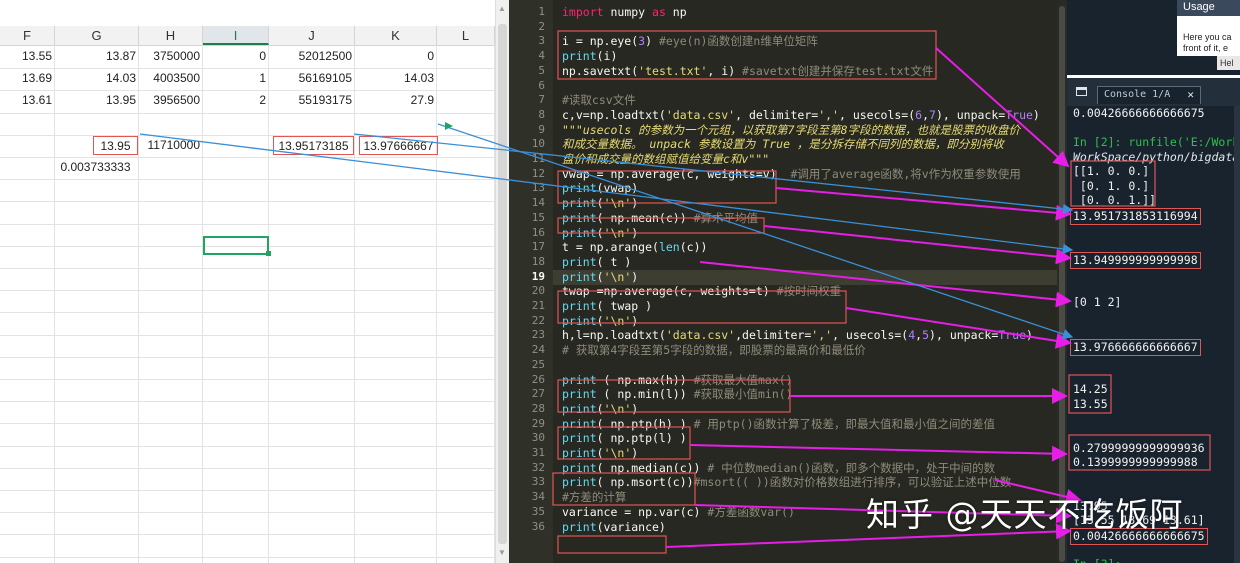 The width and height of the screenshot is (1240, 563). Describe the element at coordinates (594, 497) in the screenshot. I see `code-line: #方差的计算` at that location.